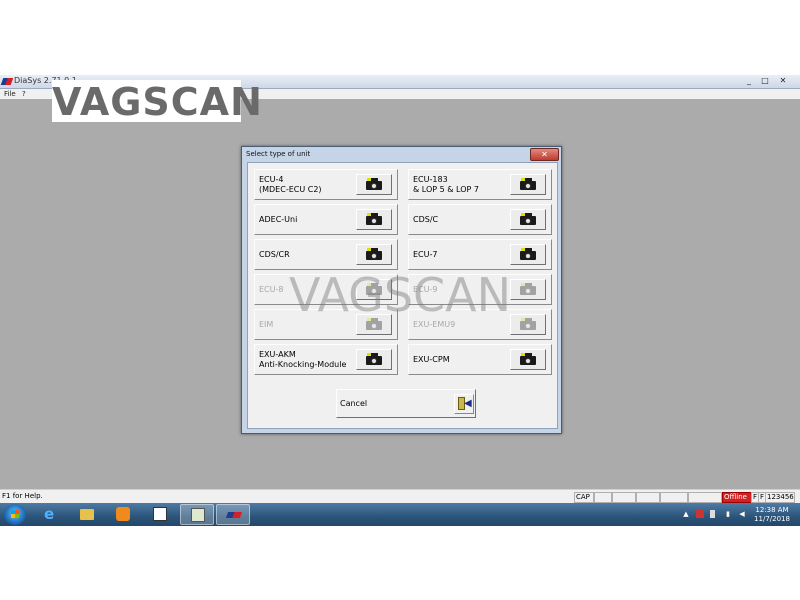 The height and width of the screenshot is (600, 800). What do you see at coordinates (700, 514) in the screenshot?
I see `action-center-icon` at bounding box center [700, 514].